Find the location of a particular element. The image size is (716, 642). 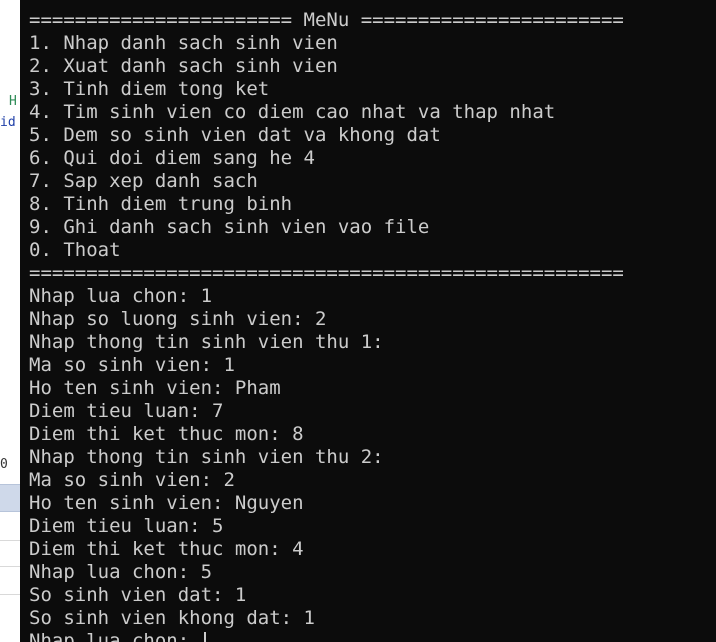

text-cursor is located at coordinates (204, 637).